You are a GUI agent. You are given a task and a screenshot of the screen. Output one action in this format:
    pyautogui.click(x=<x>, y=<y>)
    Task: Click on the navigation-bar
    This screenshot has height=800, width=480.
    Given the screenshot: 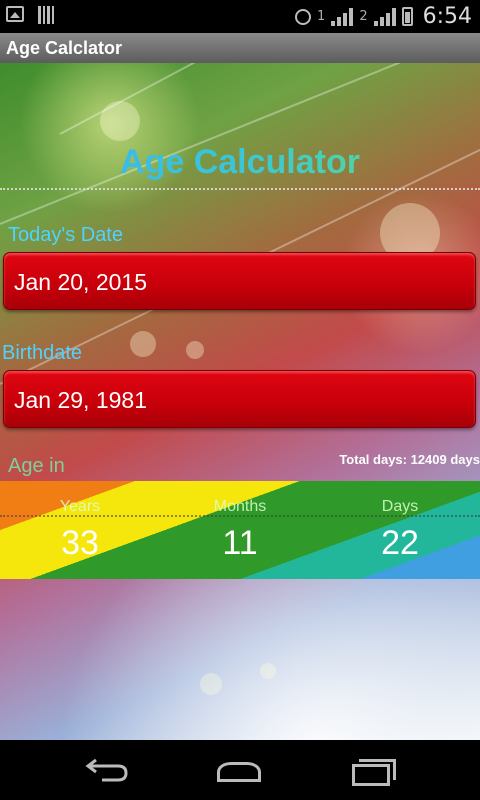 What is the action you would take?
    pyautogui.click(x=240, y=770)
    